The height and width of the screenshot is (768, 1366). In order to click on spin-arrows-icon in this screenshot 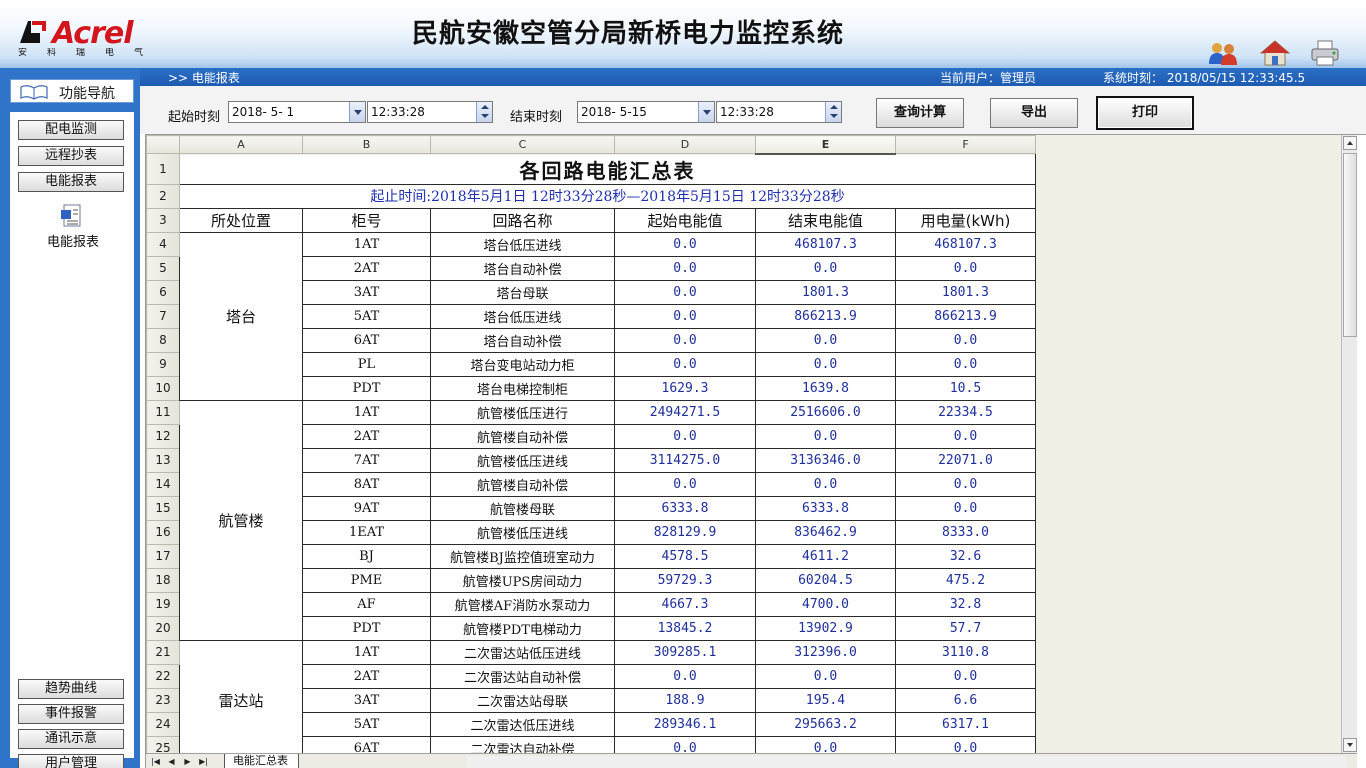, I will do `click(484, 112)`.